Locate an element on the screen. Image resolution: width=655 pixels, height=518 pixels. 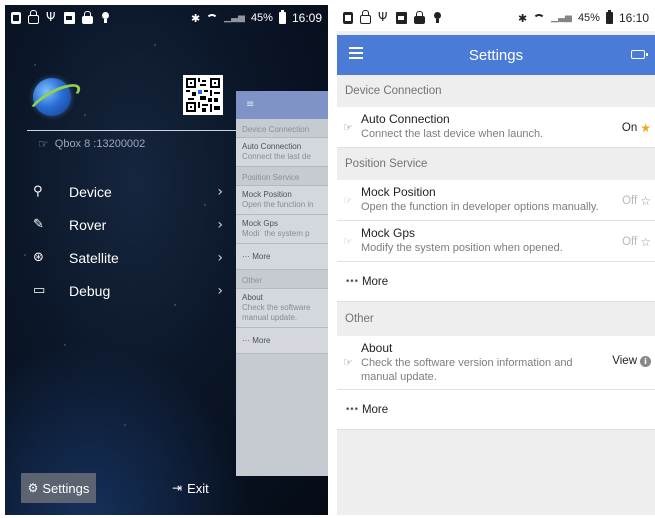
menu-item-satellite: ⊛ Satellite › is located at coordinates (128, 257).